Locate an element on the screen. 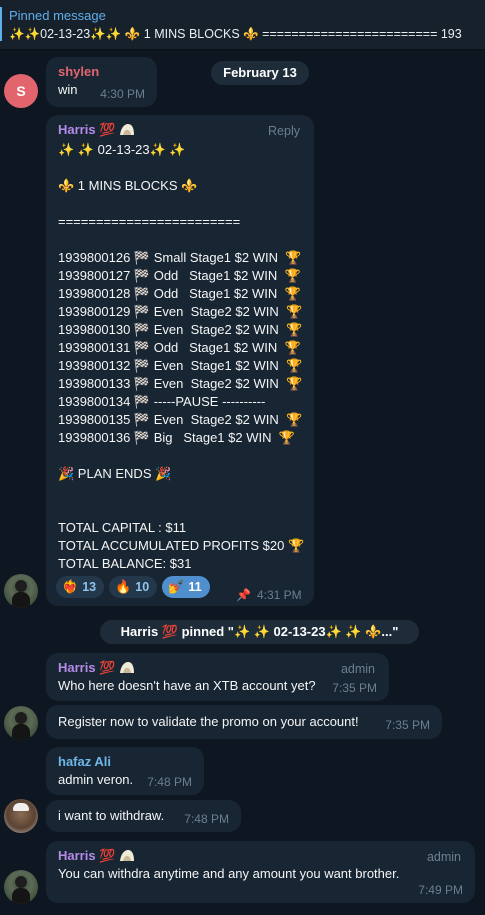 This screenshot has width=485, height=915. pinned-accent-bar is located at coordinates (1, 24).